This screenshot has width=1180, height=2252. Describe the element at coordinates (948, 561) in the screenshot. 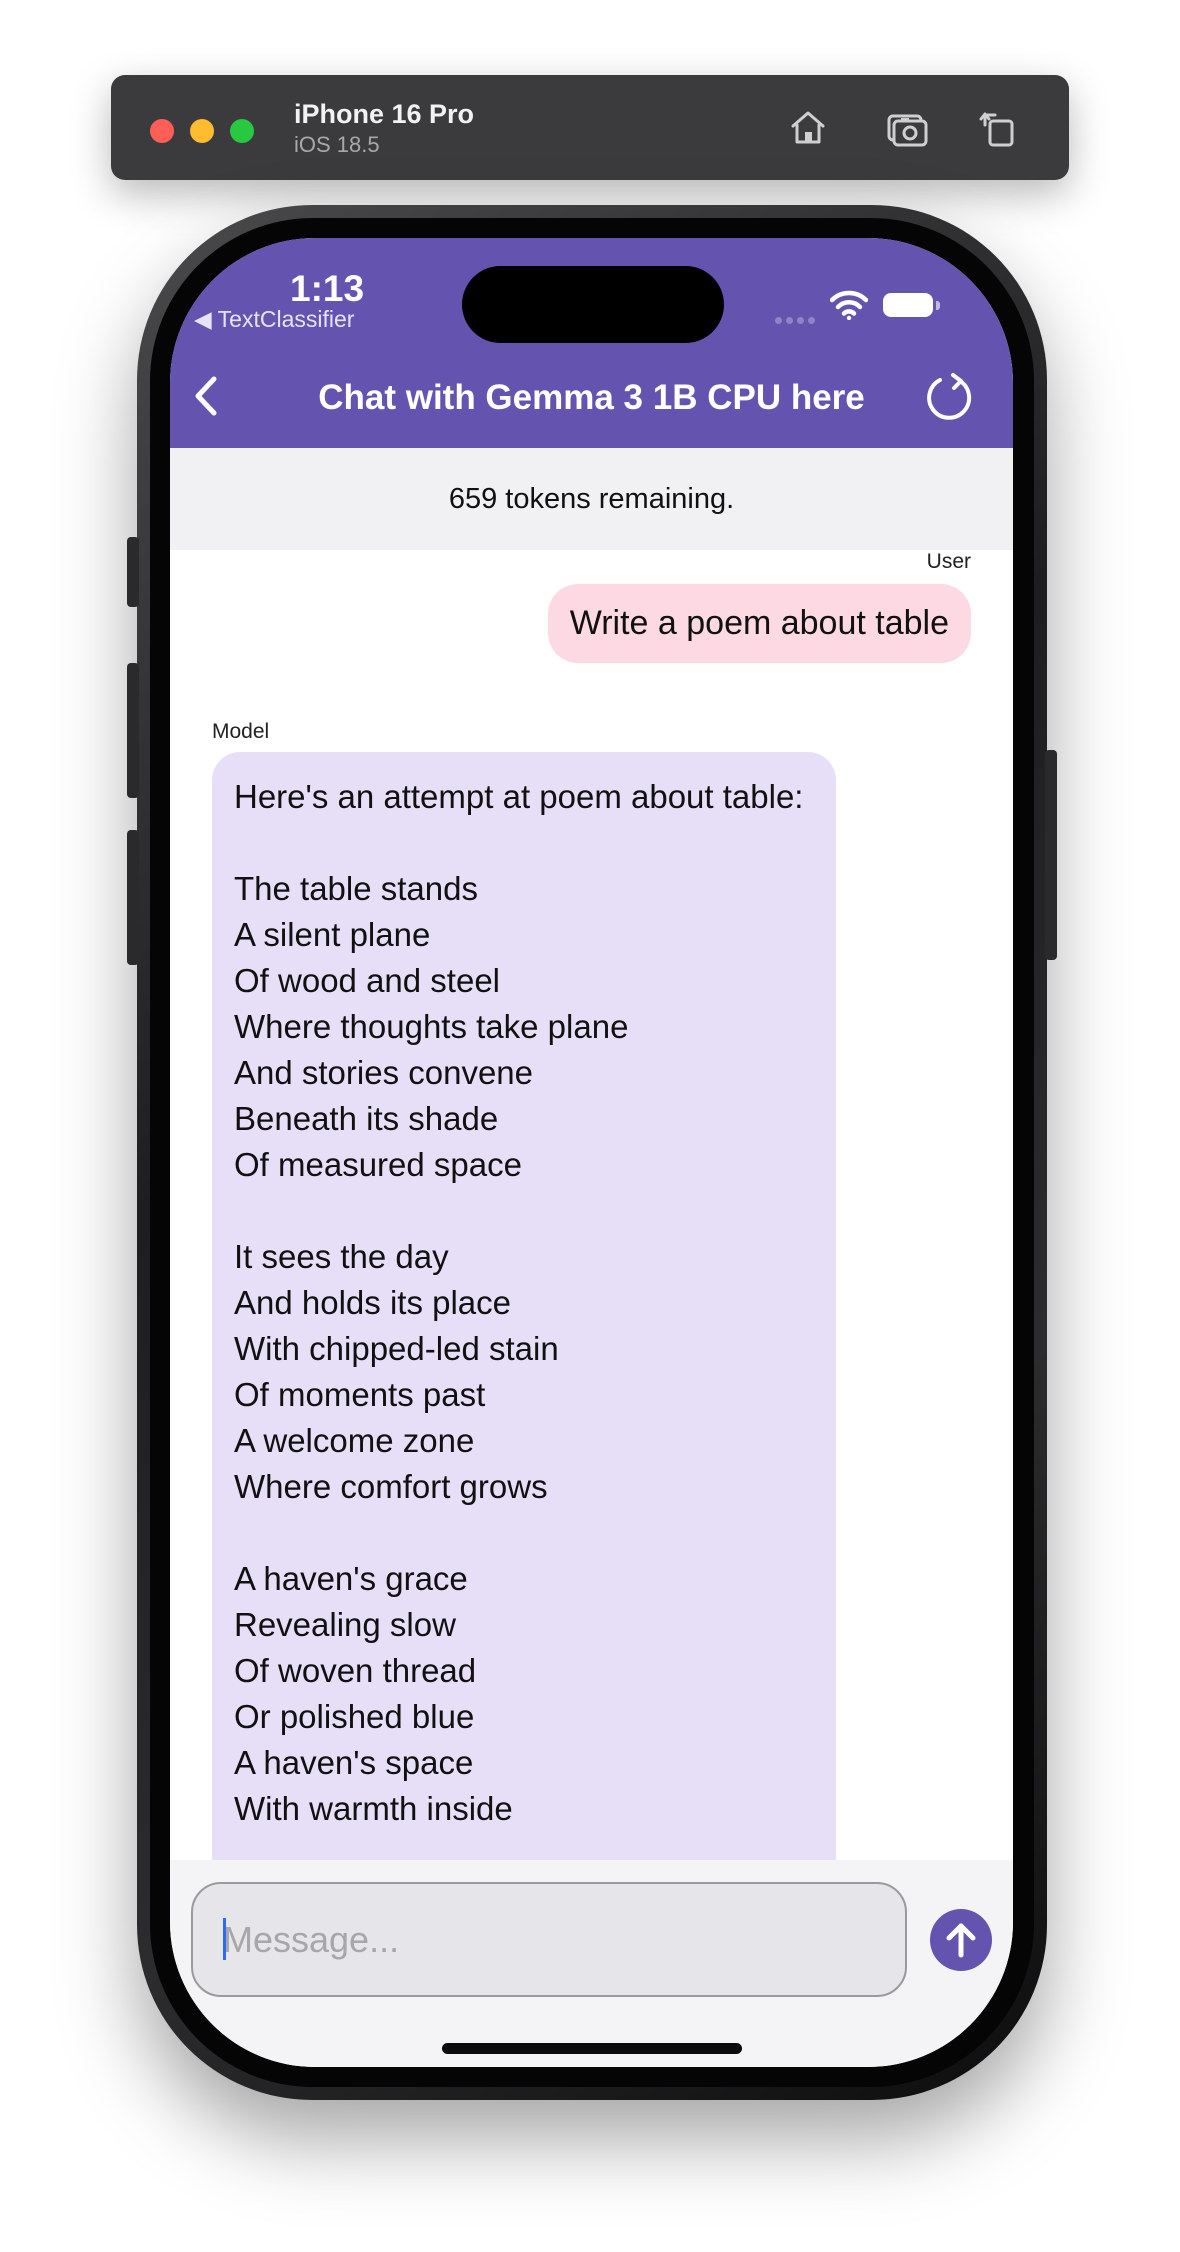

I see `message-sender-label: User` at that location.